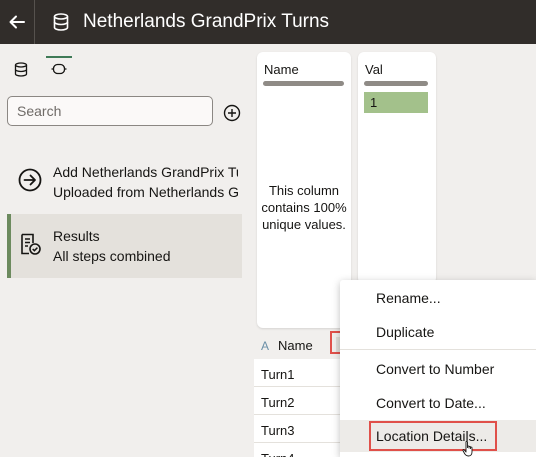  Describe the element at coordinates (295, 345) in the screenshot. I see `column-header-label: Name` at that location.